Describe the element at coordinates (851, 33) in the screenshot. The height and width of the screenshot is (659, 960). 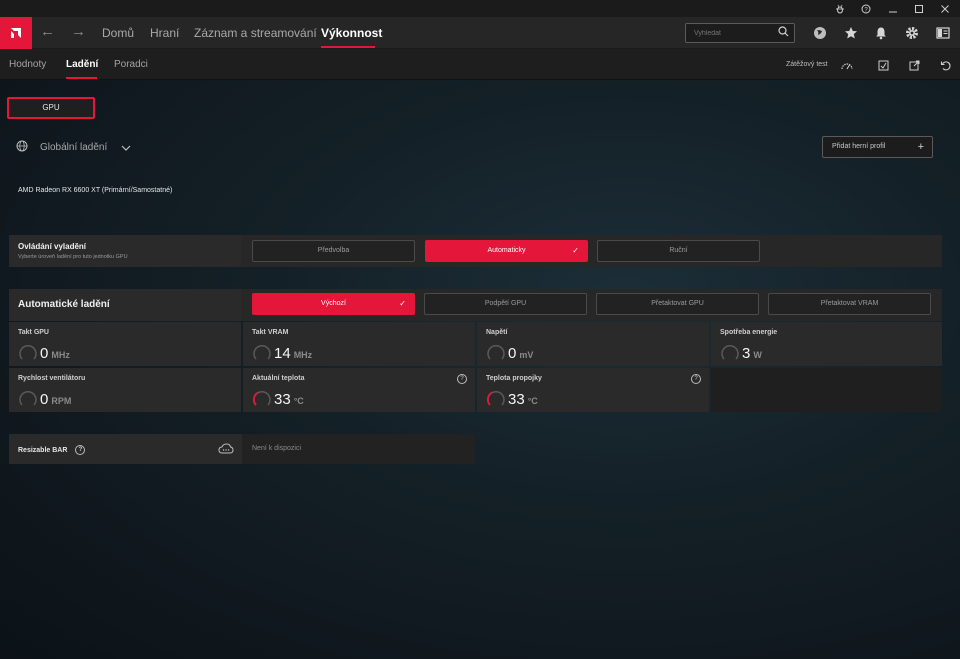
I see `favorites-star-icon` at that location.